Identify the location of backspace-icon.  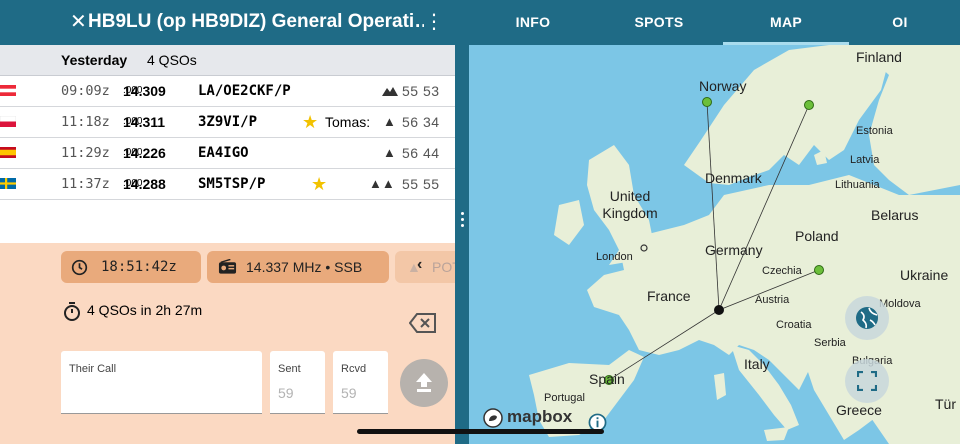
(423, 323).